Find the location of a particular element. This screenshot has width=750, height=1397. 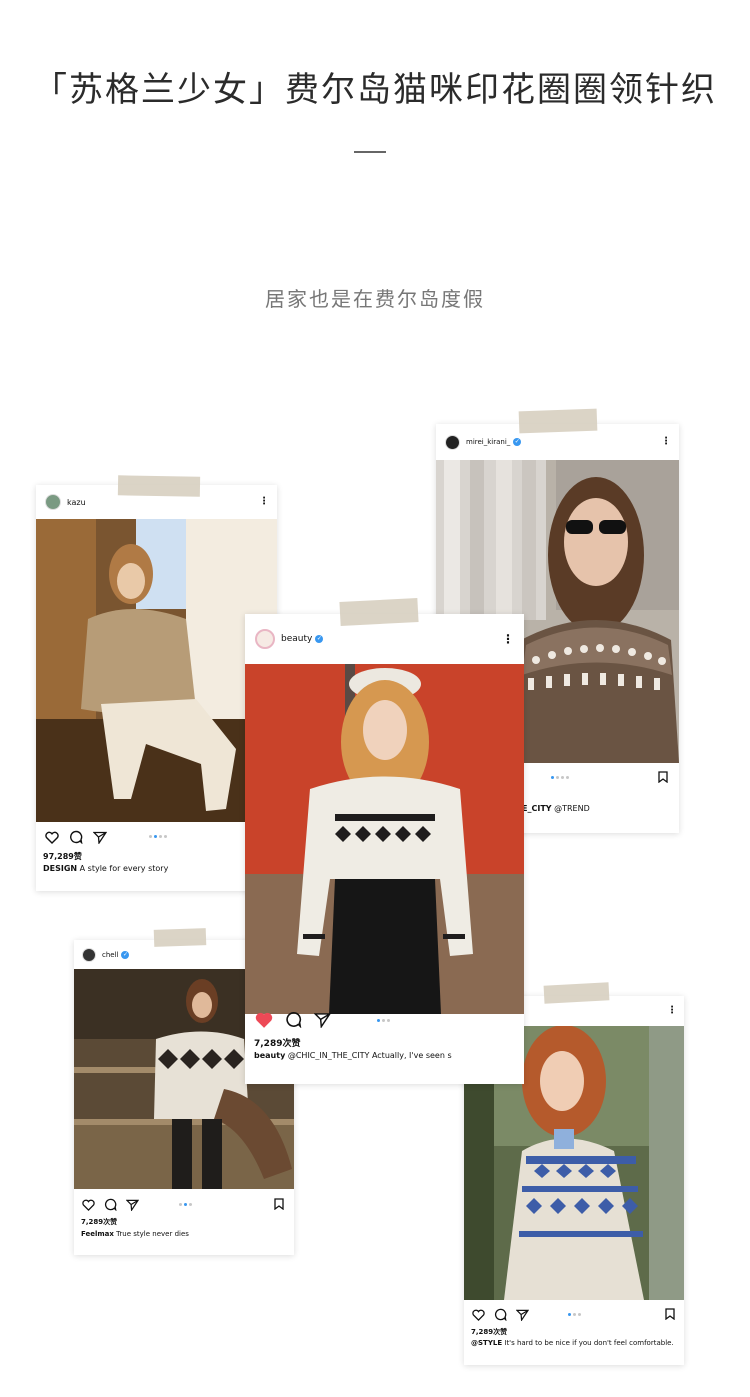

post-caption: E_CITY @TREND is located at coordinates (597, 808).